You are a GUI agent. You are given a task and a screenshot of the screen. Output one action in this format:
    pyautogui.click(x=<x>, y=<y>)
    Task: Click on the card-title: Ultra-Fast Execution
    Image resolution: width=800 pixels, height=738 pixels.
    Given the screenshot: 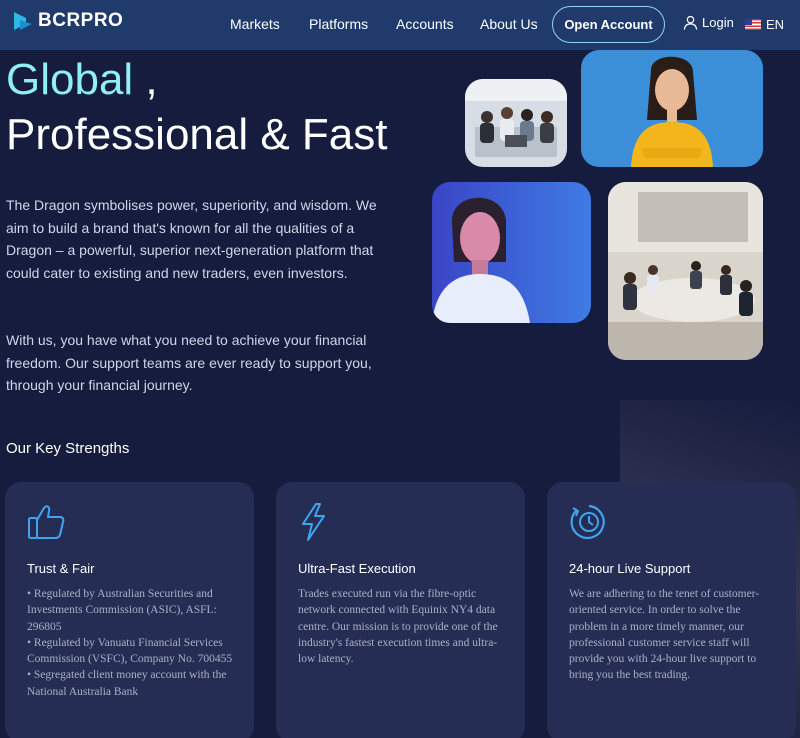 What is the action you would take?
    pyautogui.click(x=357, y=568)
    